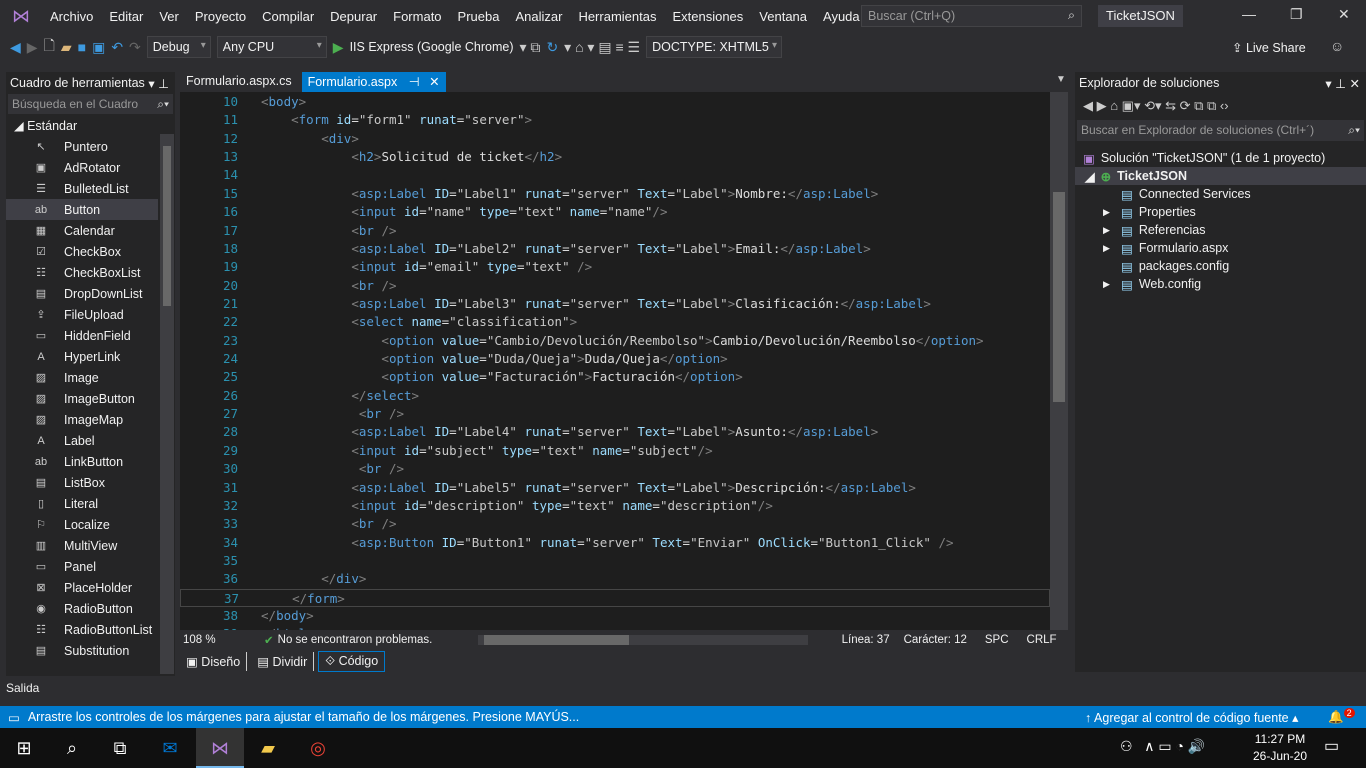 This screenshot has width=1366, height=768. What do you see at coordinates (288, 16) in the screenshot?
I see `menu-compilar: Compilar` at bounding box center [288, 16].